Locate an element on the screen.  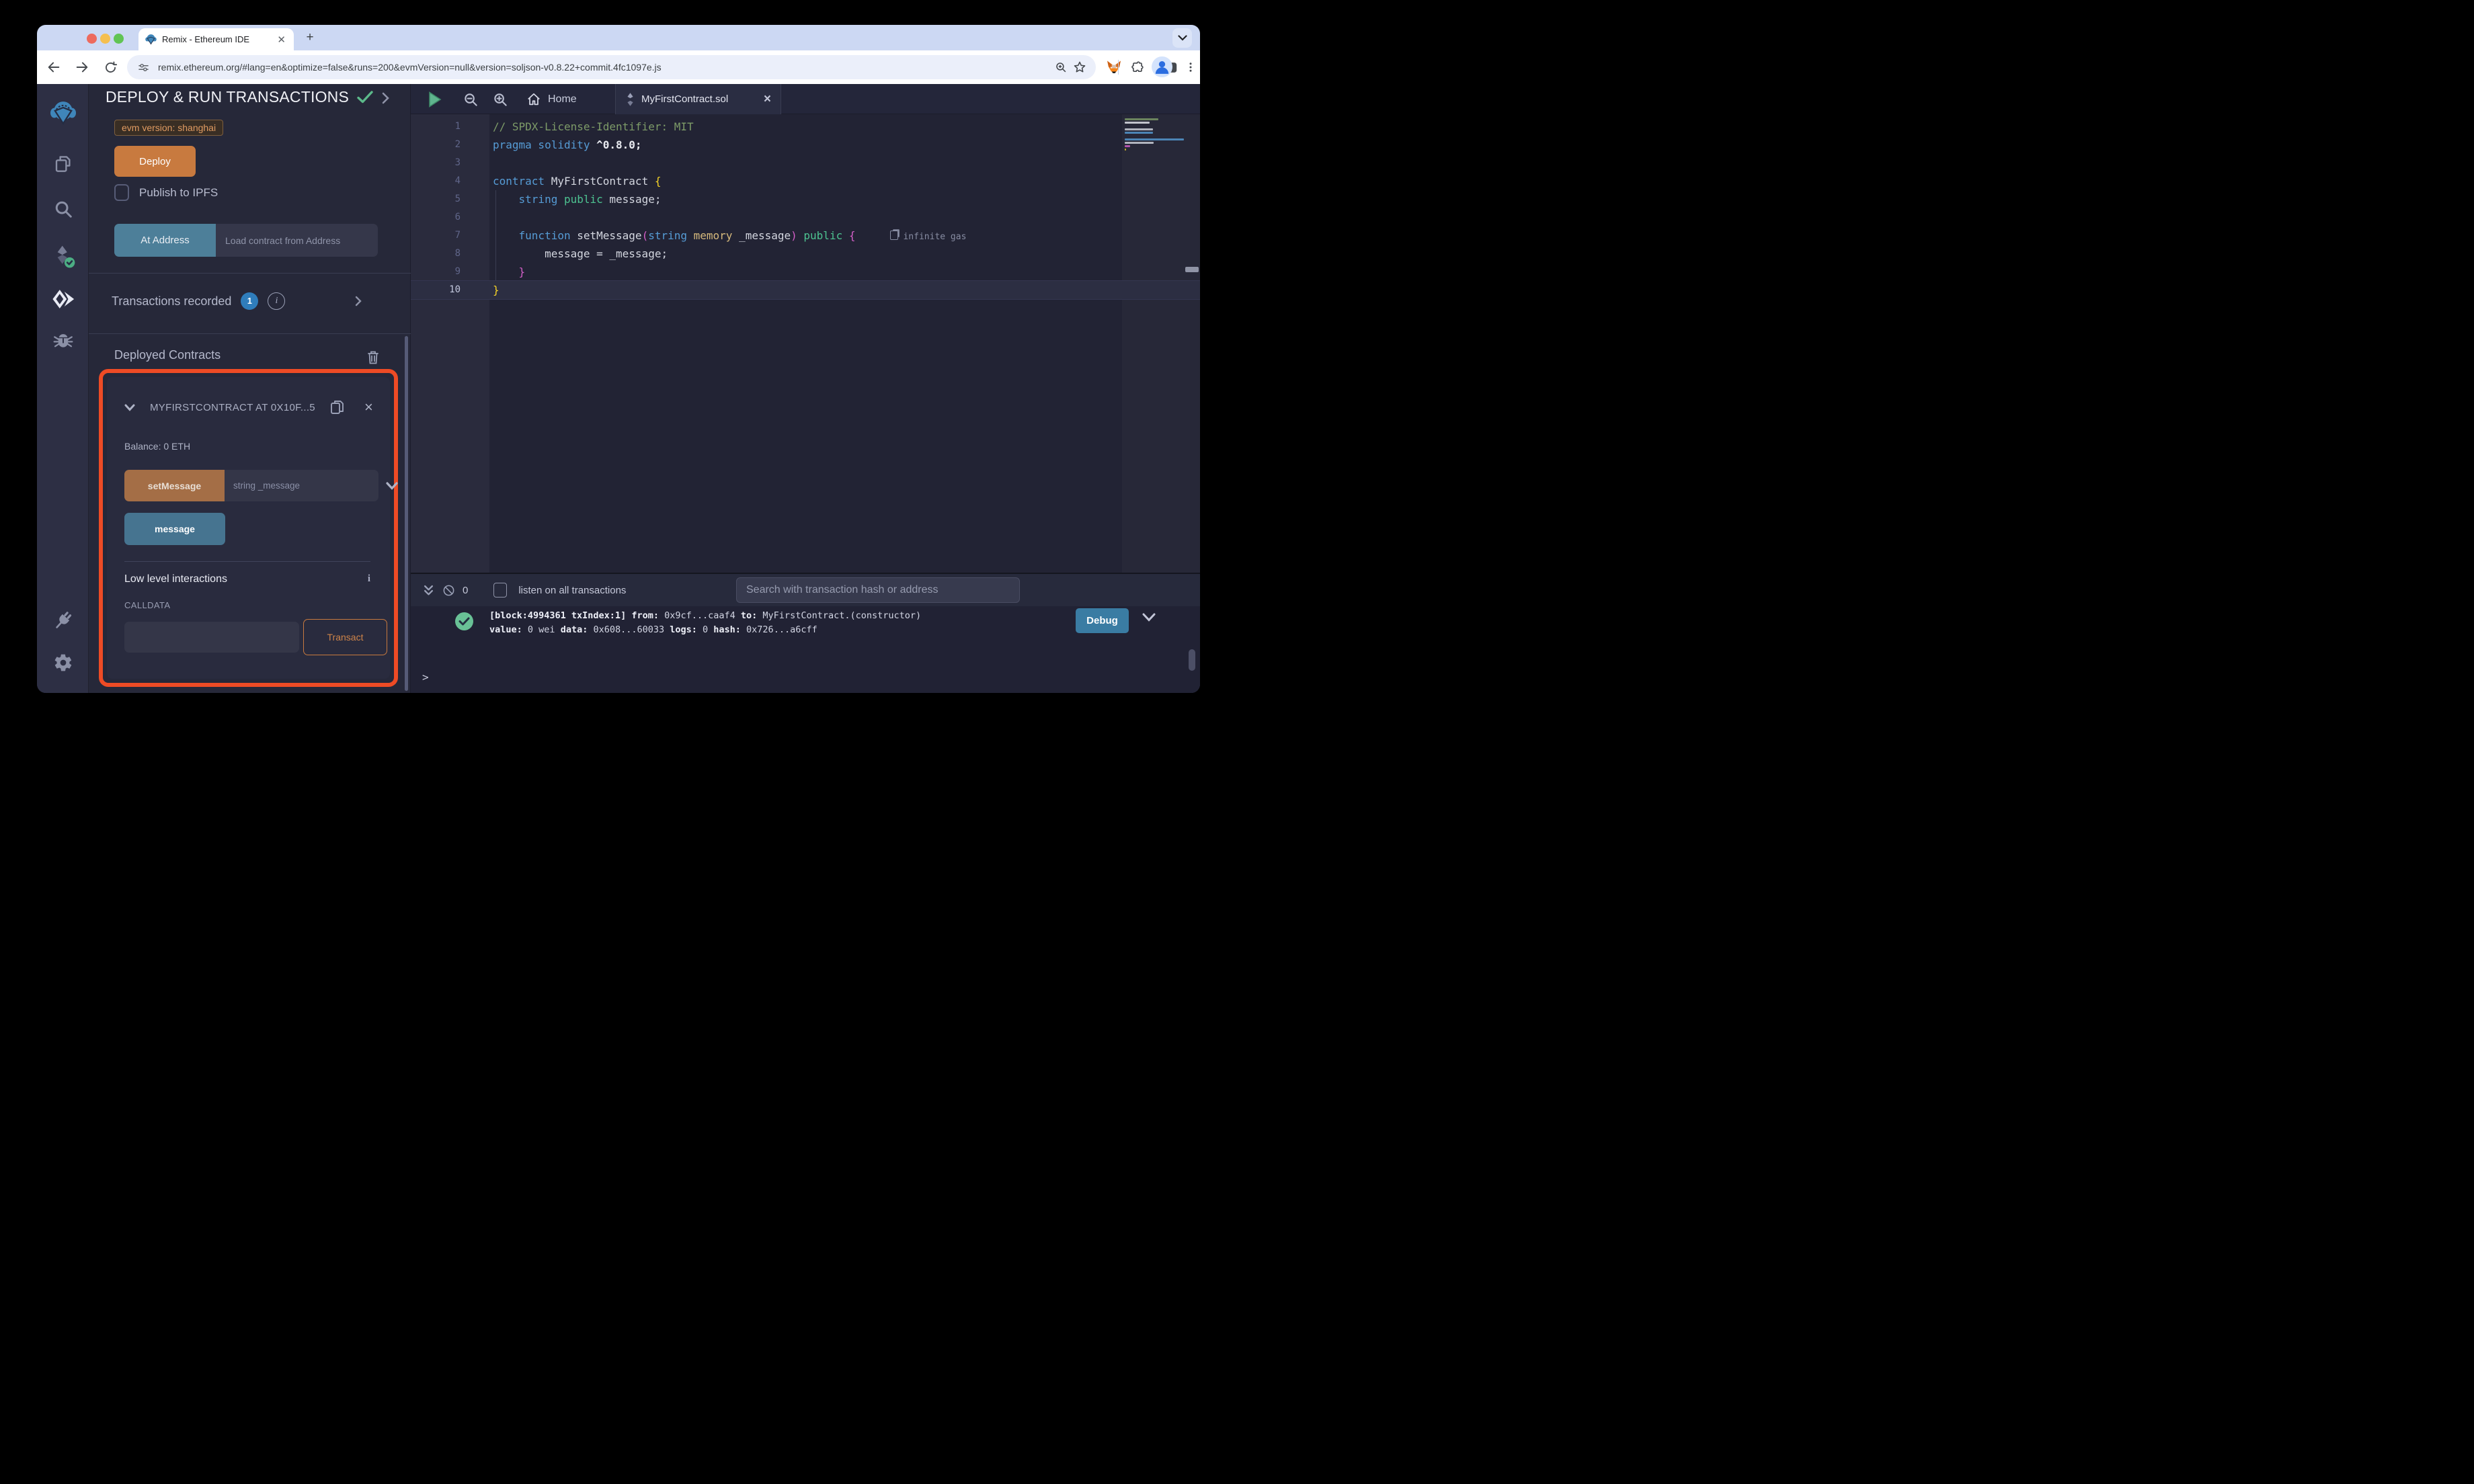
browser-tab-strip: Remix - Ethereum IDE ✕ + is located at coordinates (618, 37).